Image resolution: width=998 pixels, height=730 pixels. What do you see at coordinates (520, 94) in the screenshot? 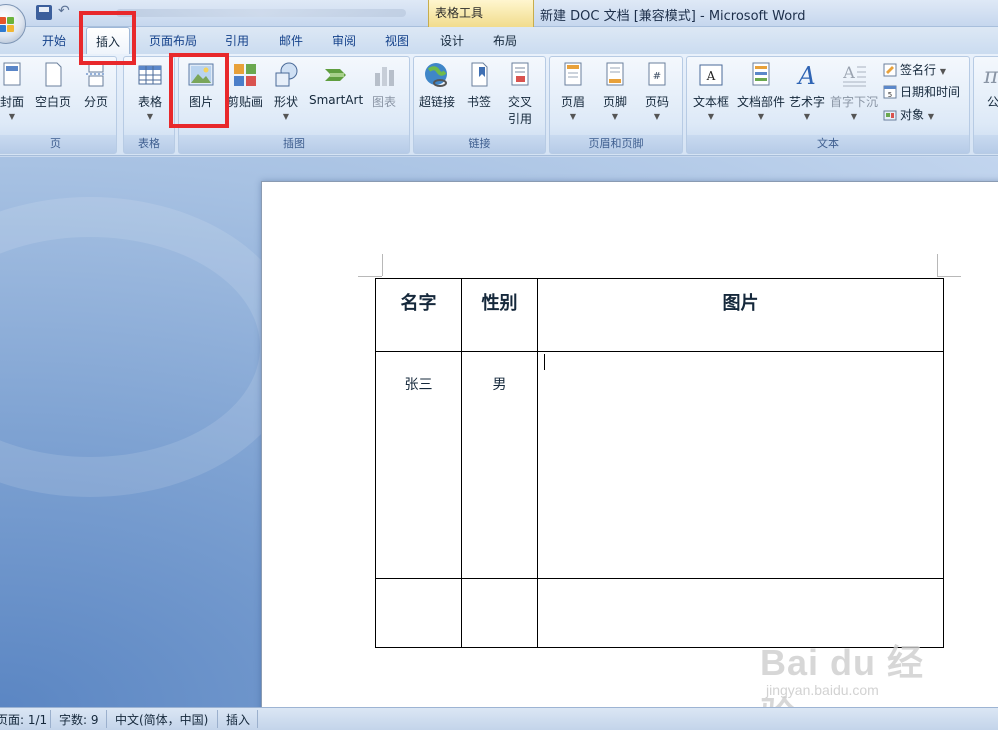
I see `cross-reference-button: 交叉 引用` at bounding box center [520, 94].